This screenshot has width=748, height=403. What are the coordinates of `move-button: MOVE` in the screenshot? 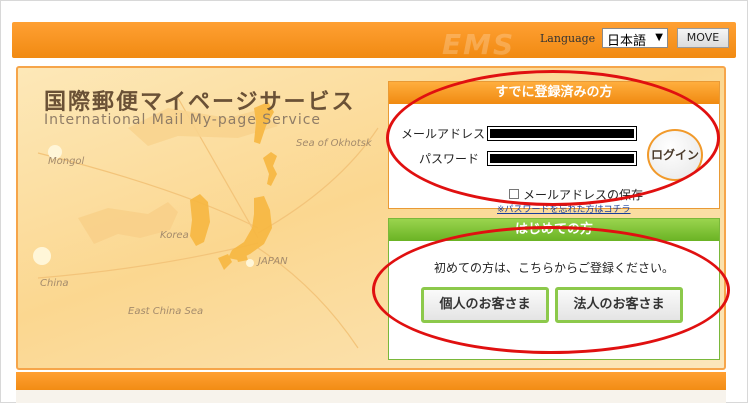 It's located at (703, 38).